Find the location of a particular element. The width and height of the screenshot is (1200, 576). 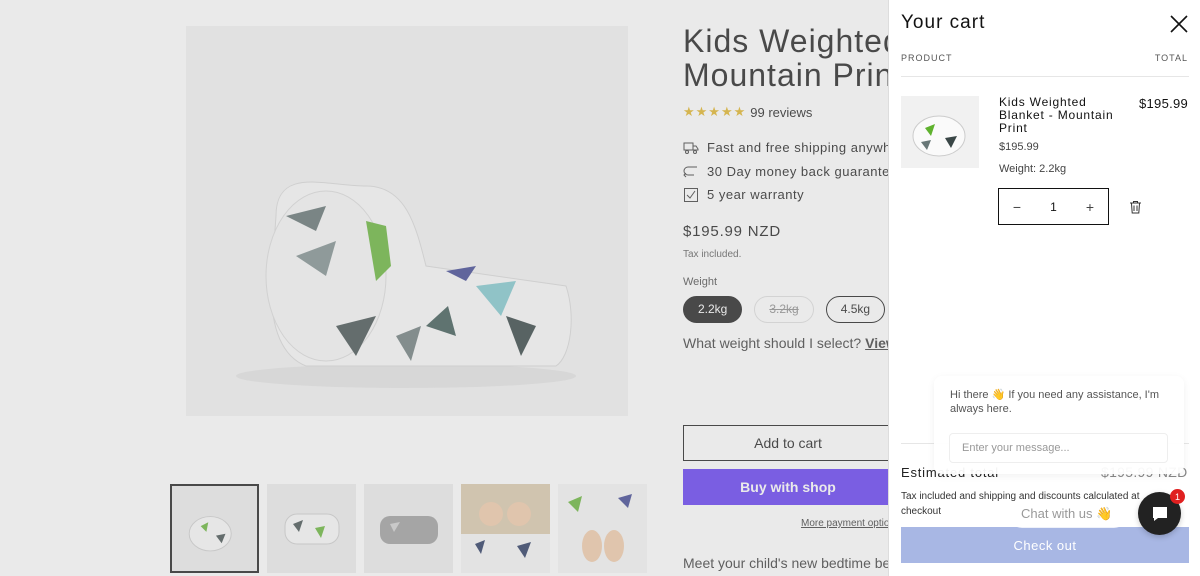

cart-item-price: $195.99 is located at coordinates (1019, 147).